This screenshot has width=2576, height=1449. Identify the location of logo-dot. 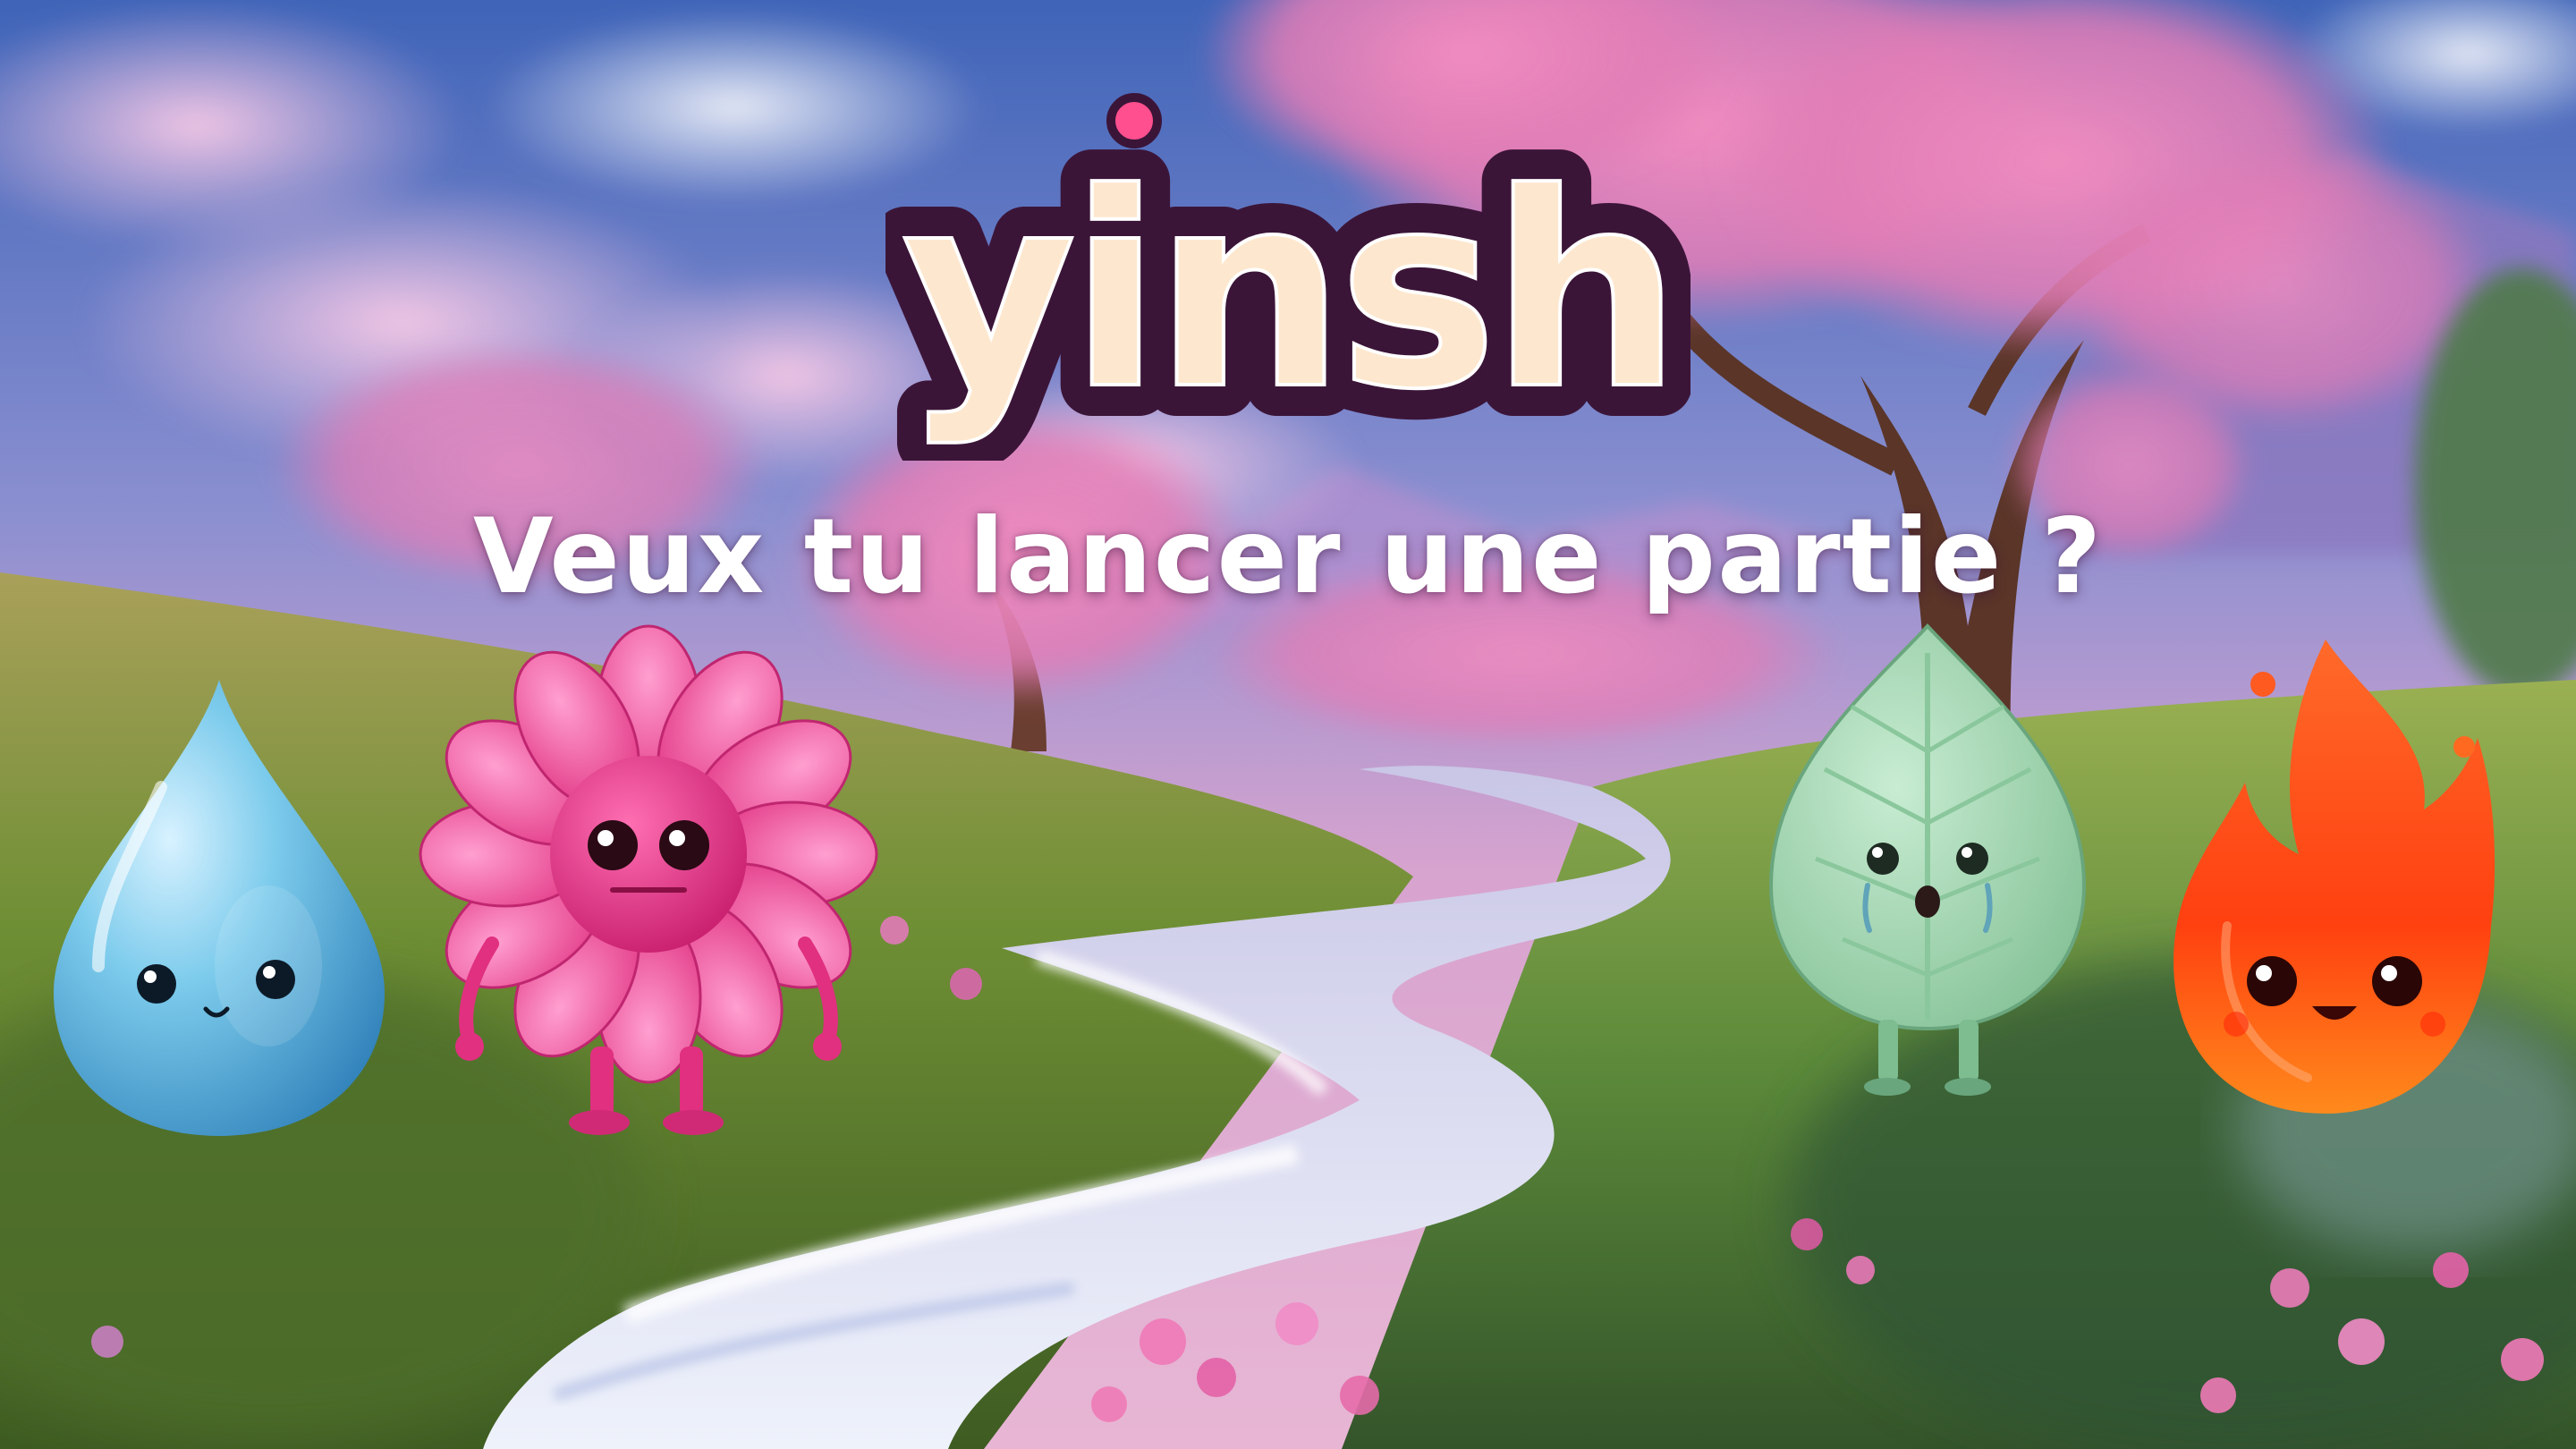
(1134, 120).